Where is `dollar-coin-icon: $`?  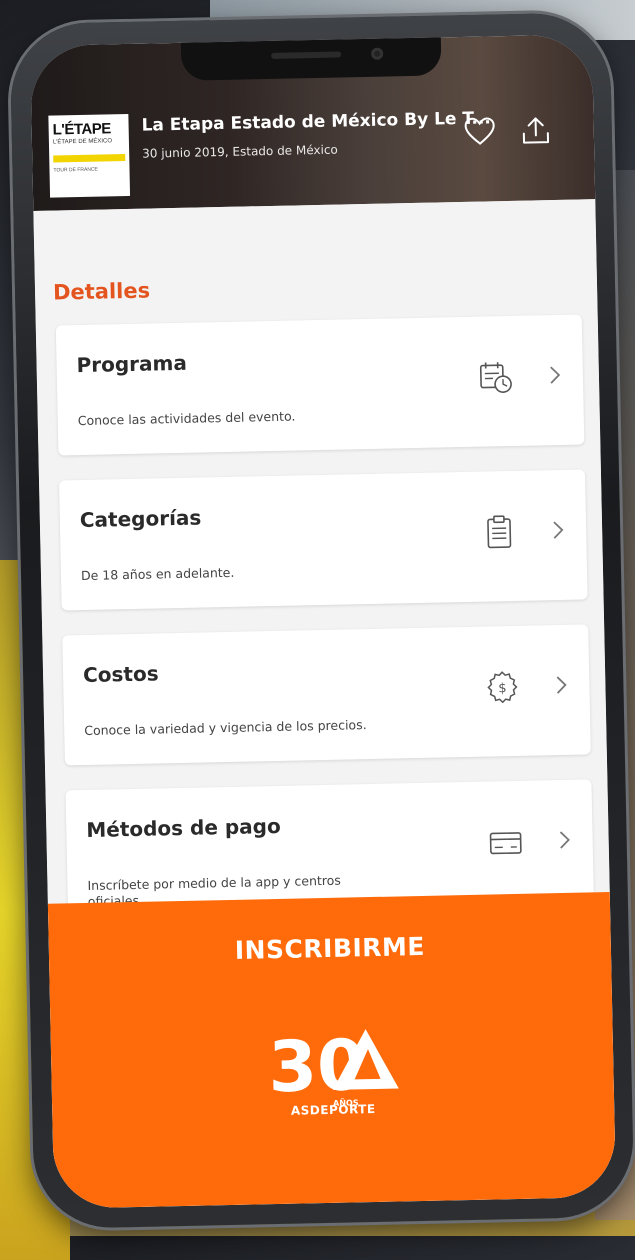 dollar-coin-icon: $ is located at coordinates (502, 687).